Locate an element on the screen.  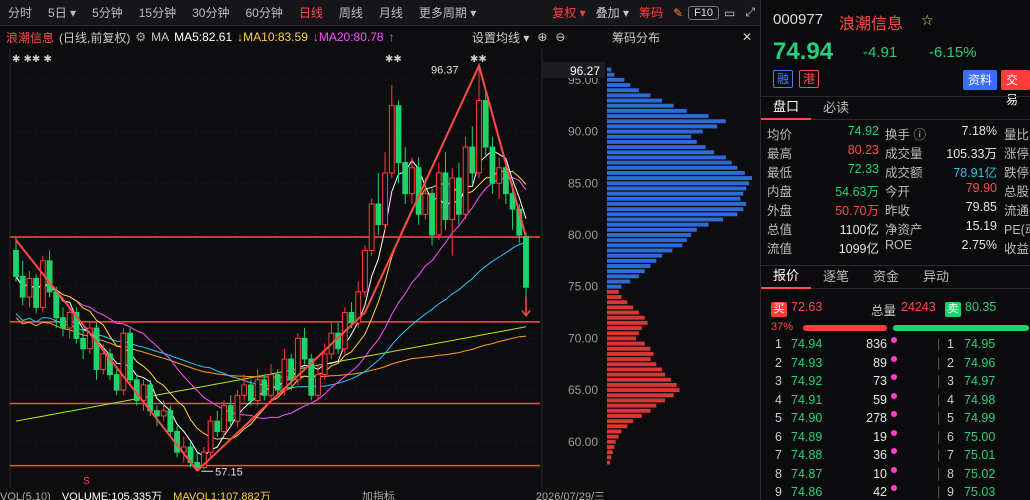
f10-button: F10 is located at coordinates (704, 12).